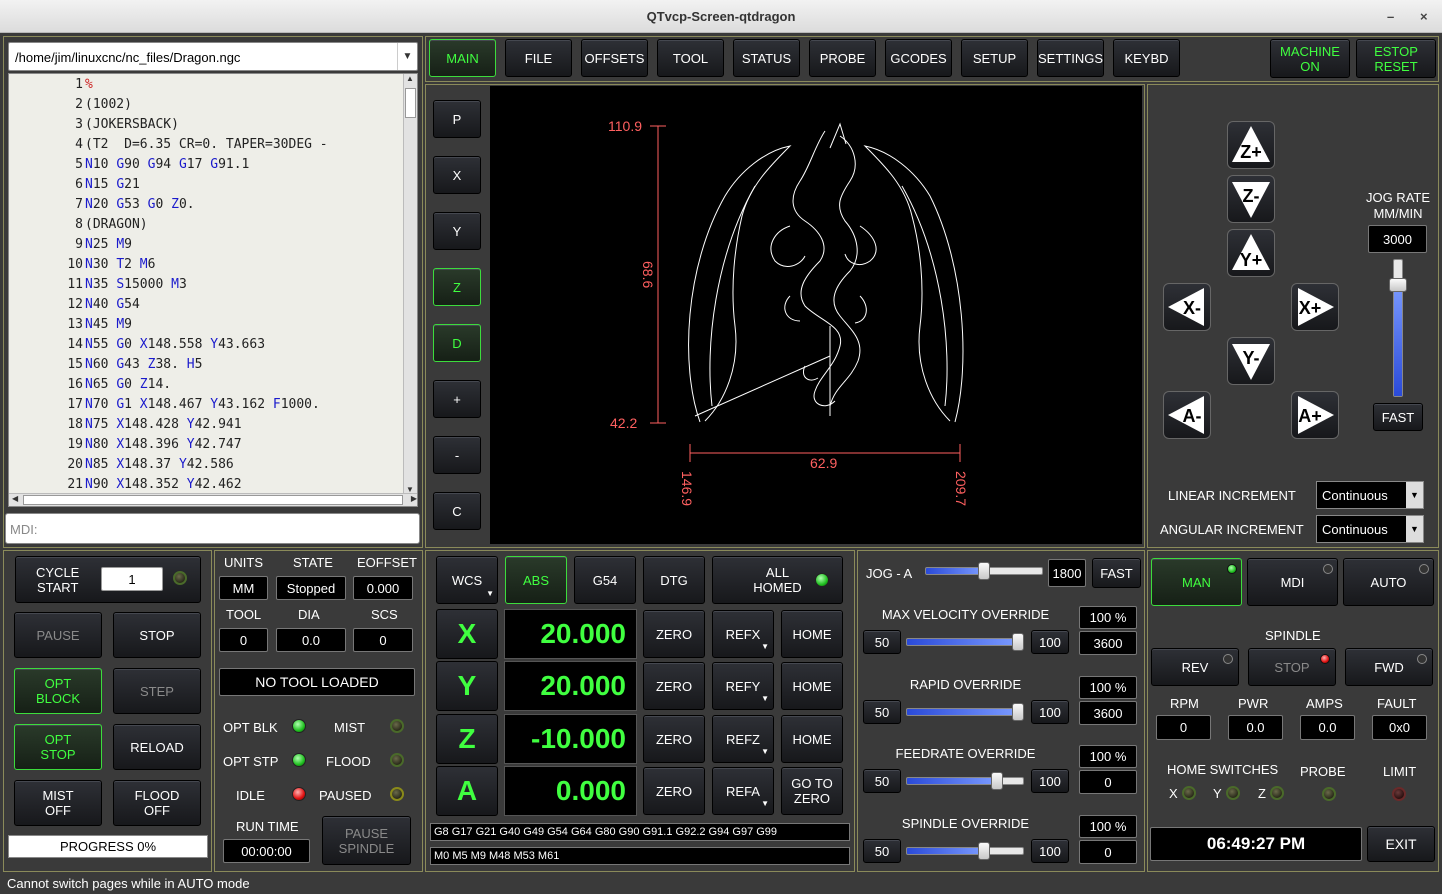  Describe the element at coordinates (1146, 58) in the screenshot. I see `tab-keybd: KEYBD` at that location.